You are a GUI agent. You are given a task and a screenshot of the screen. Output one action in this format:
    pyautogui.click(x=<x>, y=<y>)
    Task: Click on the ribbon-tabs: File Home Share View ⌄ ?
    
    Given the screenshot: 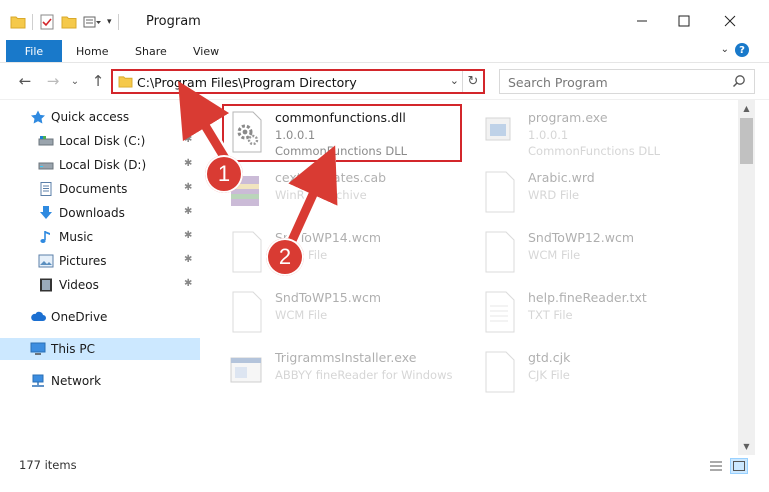 What is the action you would take?
    pyautogui.click(x=384, y=51)
    